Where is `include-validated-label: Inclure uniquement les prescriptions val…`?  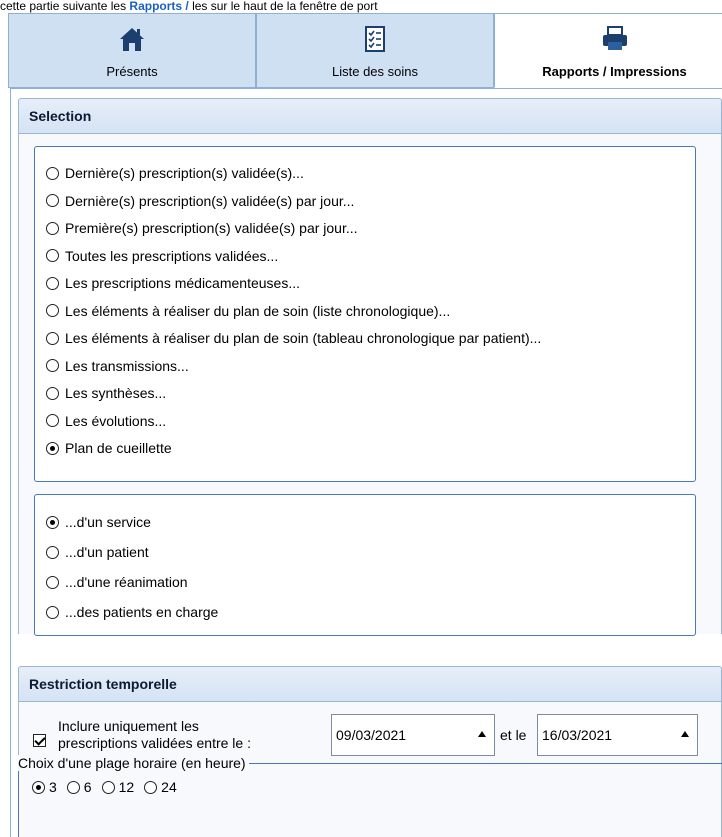
include-validated-label: Inclure uniquement les prescriptions val… is located at coordinates (154, 735).